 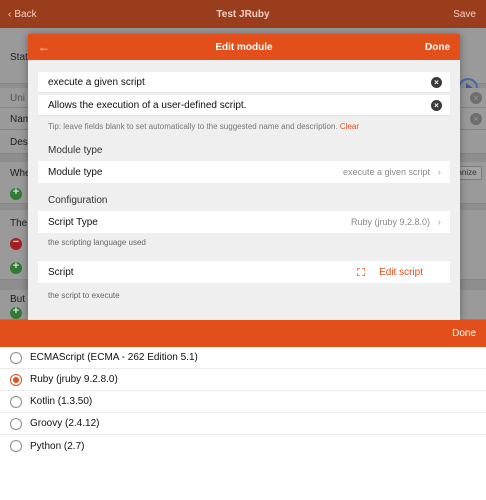 What do you see at coordinates (464, 333) in the screenshot?
I see `picker-done-button: Done` at bounding box center [464, 333].